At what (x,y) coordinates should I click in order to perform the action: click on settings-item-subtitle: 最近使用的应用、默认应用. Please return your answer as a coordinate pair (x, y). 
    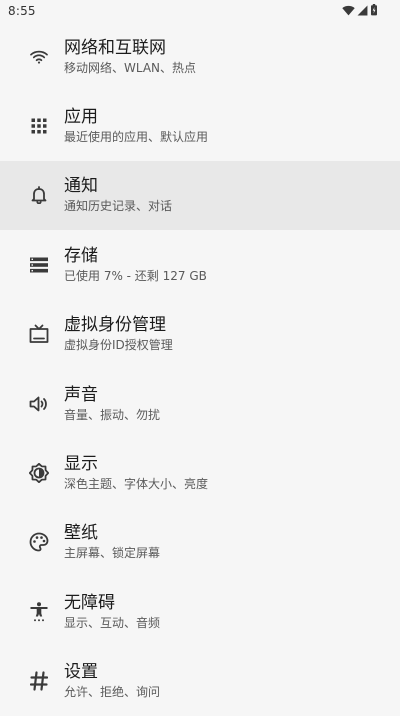
    Looking at the image, I should click on (136, 137).